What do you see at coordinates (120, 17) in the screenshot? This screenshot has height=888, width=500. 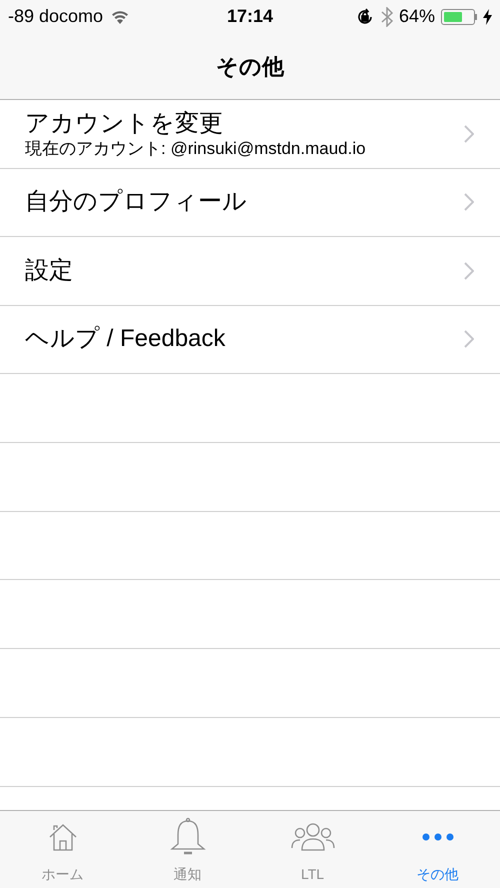 I see `wifi-icon` at bounding box center [120, 17].